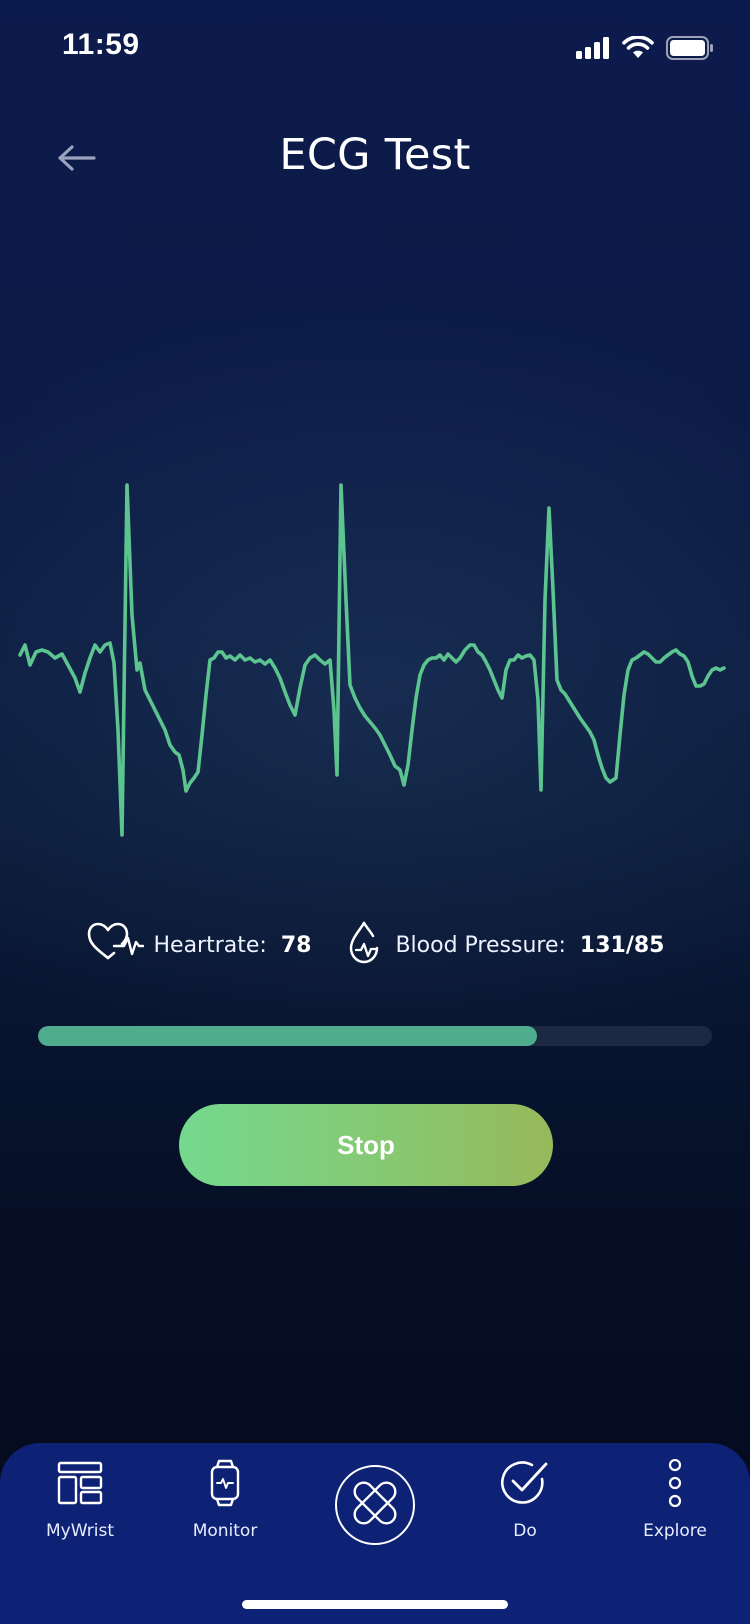  I want to click on center-action-button, so click(375, 1505).